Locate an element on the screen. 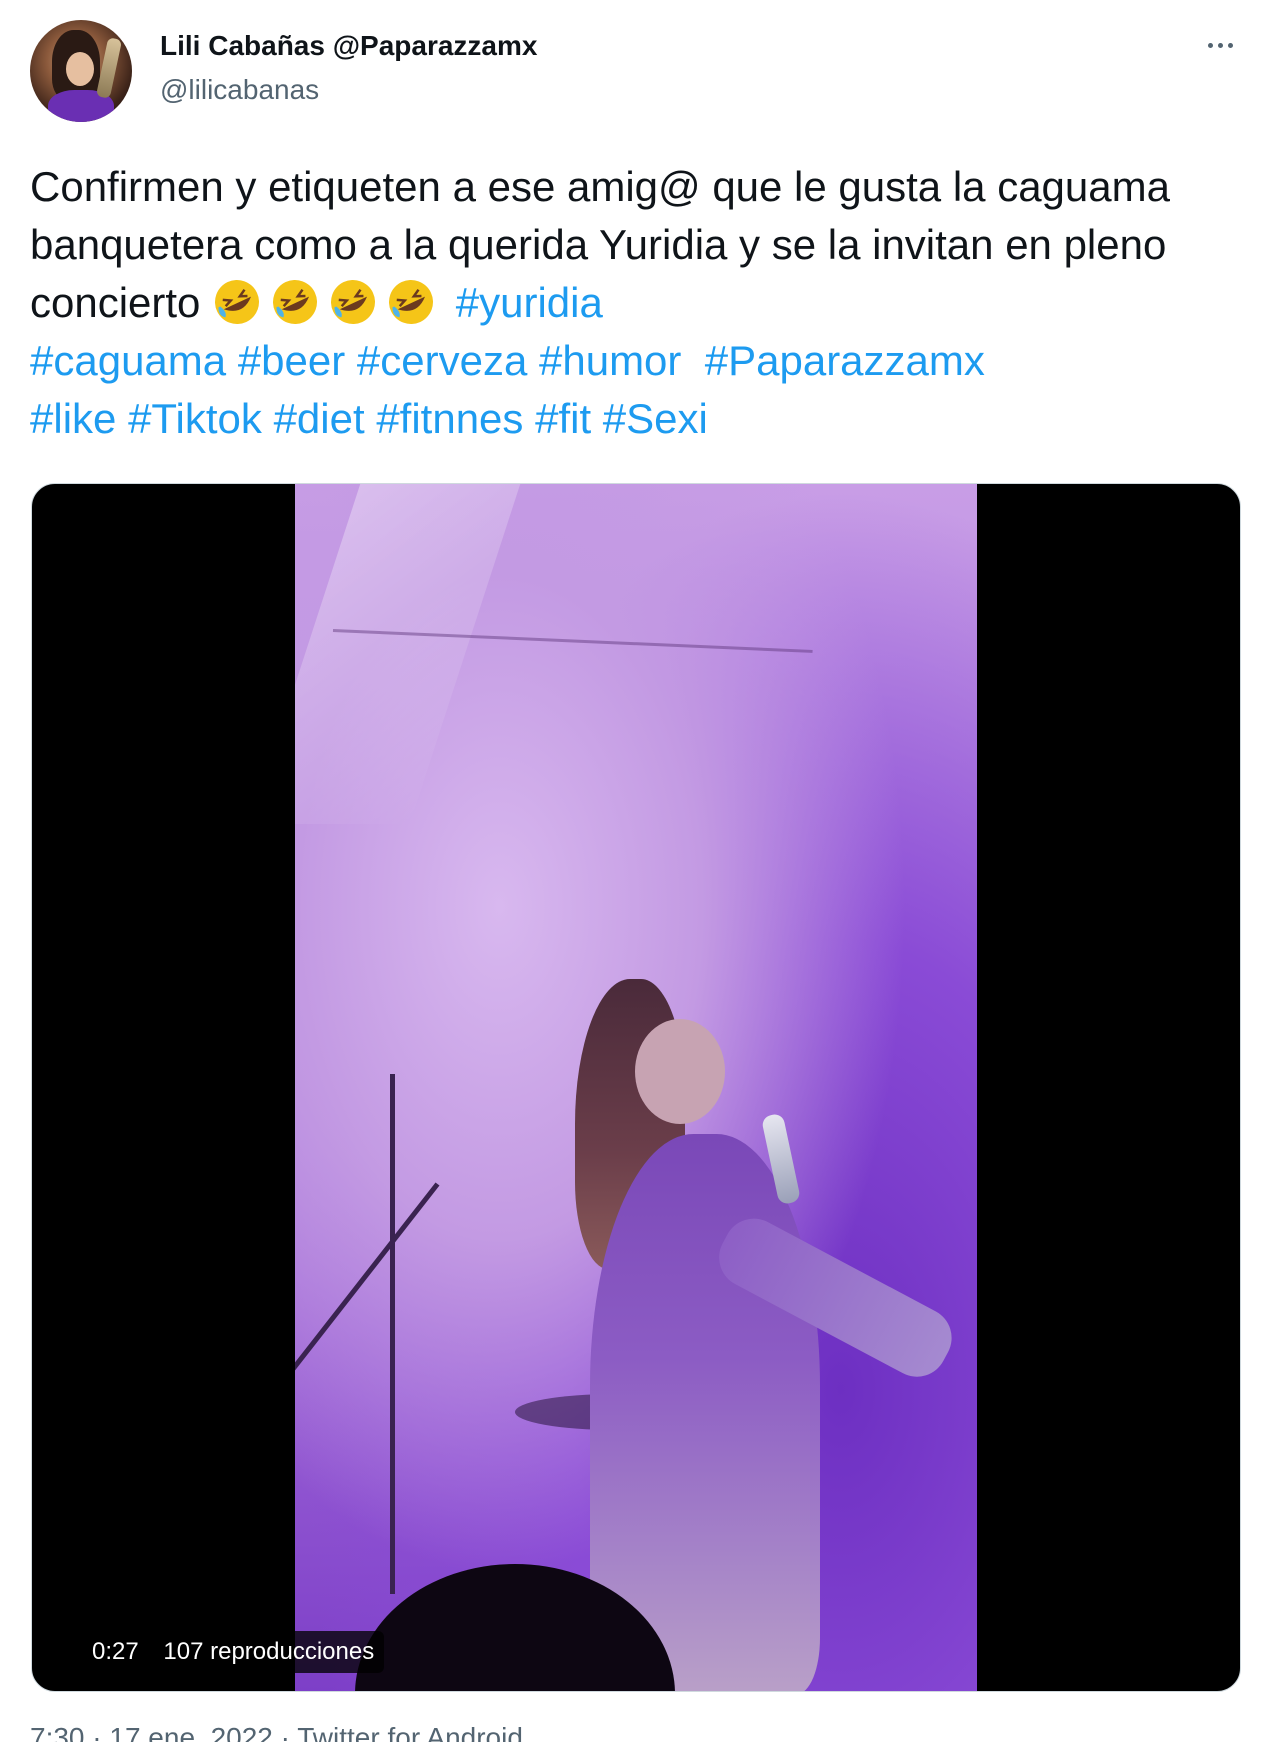  hashtag-link: #cerveza is located at coordinates (442, 360).